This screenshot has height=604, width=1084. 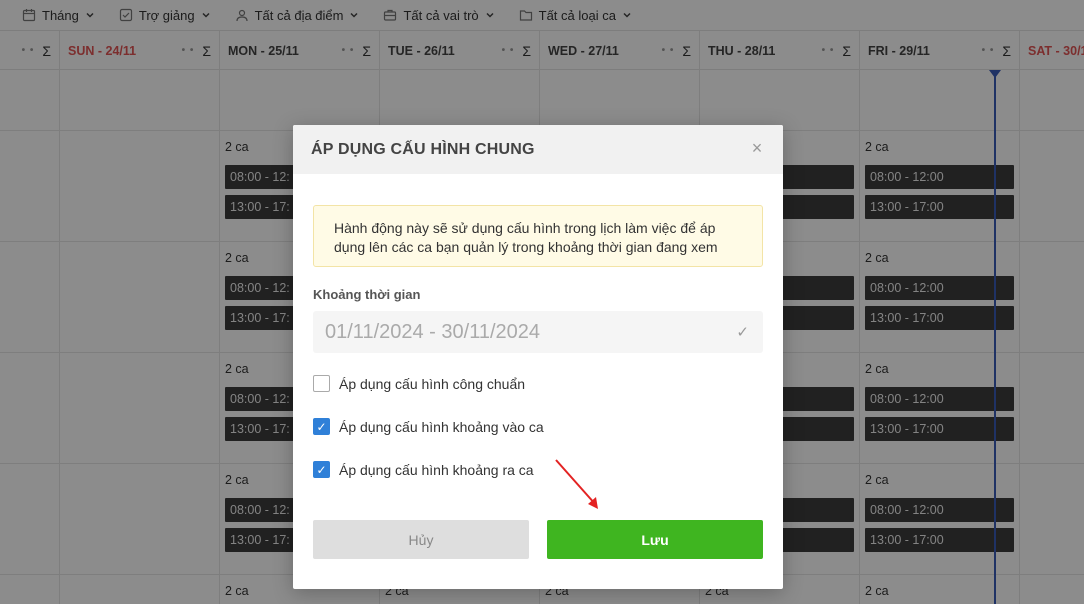 I want to click on time-range-value: 01/11/2024 - 30/11/2024, so click(x=432, y=331).